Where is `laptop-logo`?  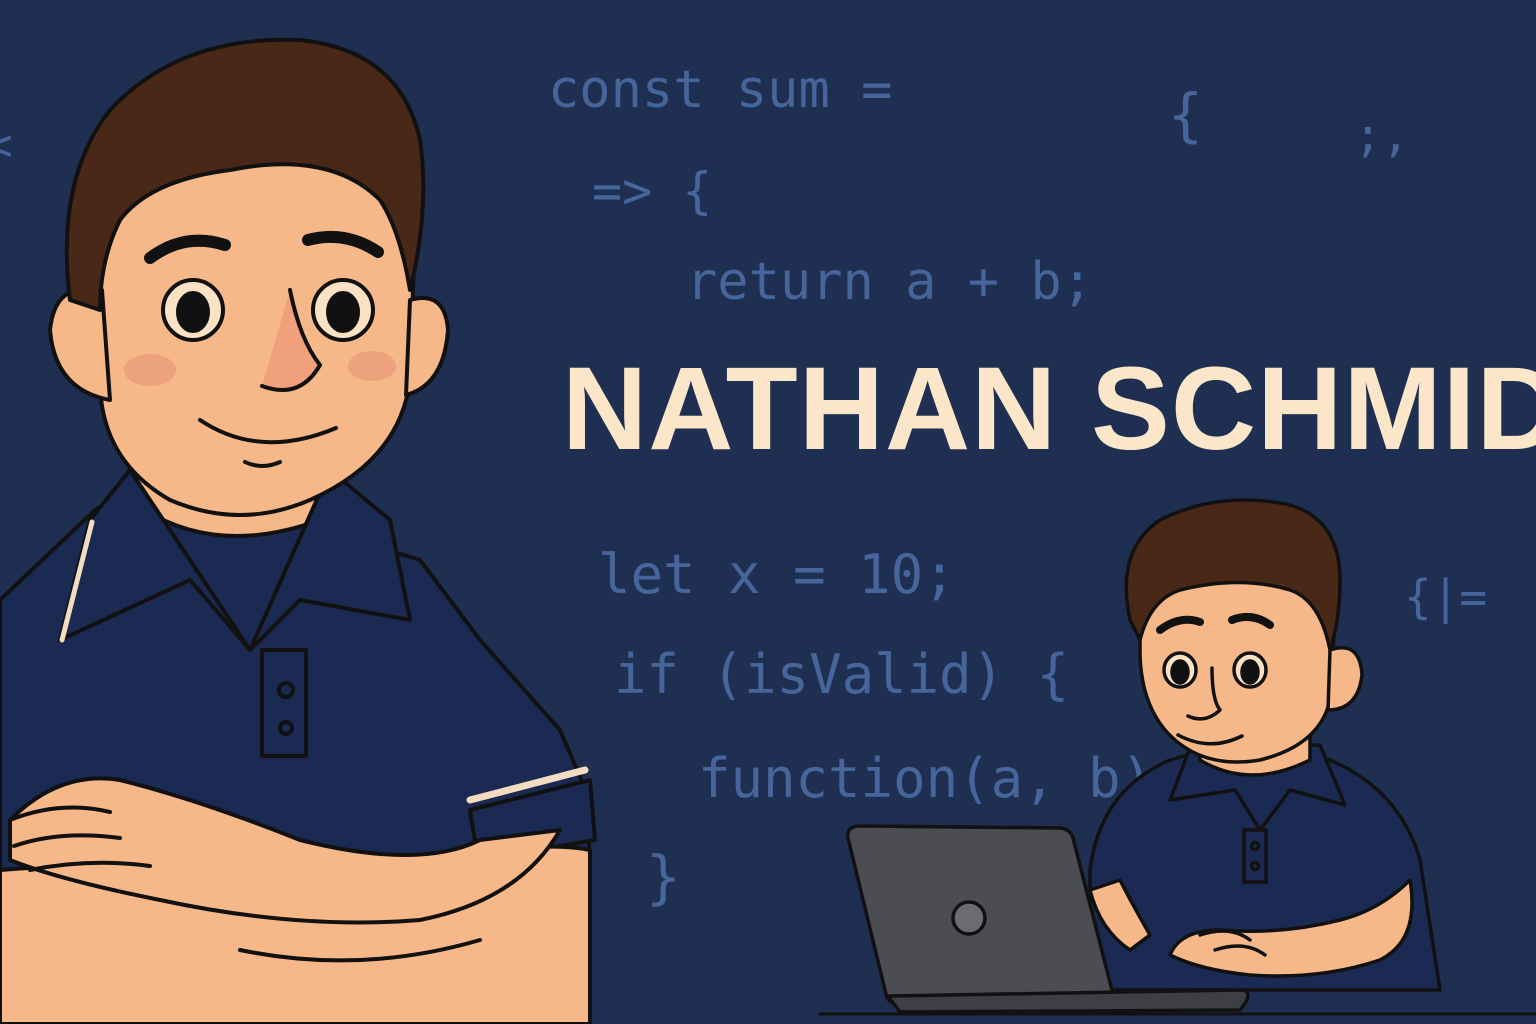
laptop-logo is located at coordinates (969, 918).